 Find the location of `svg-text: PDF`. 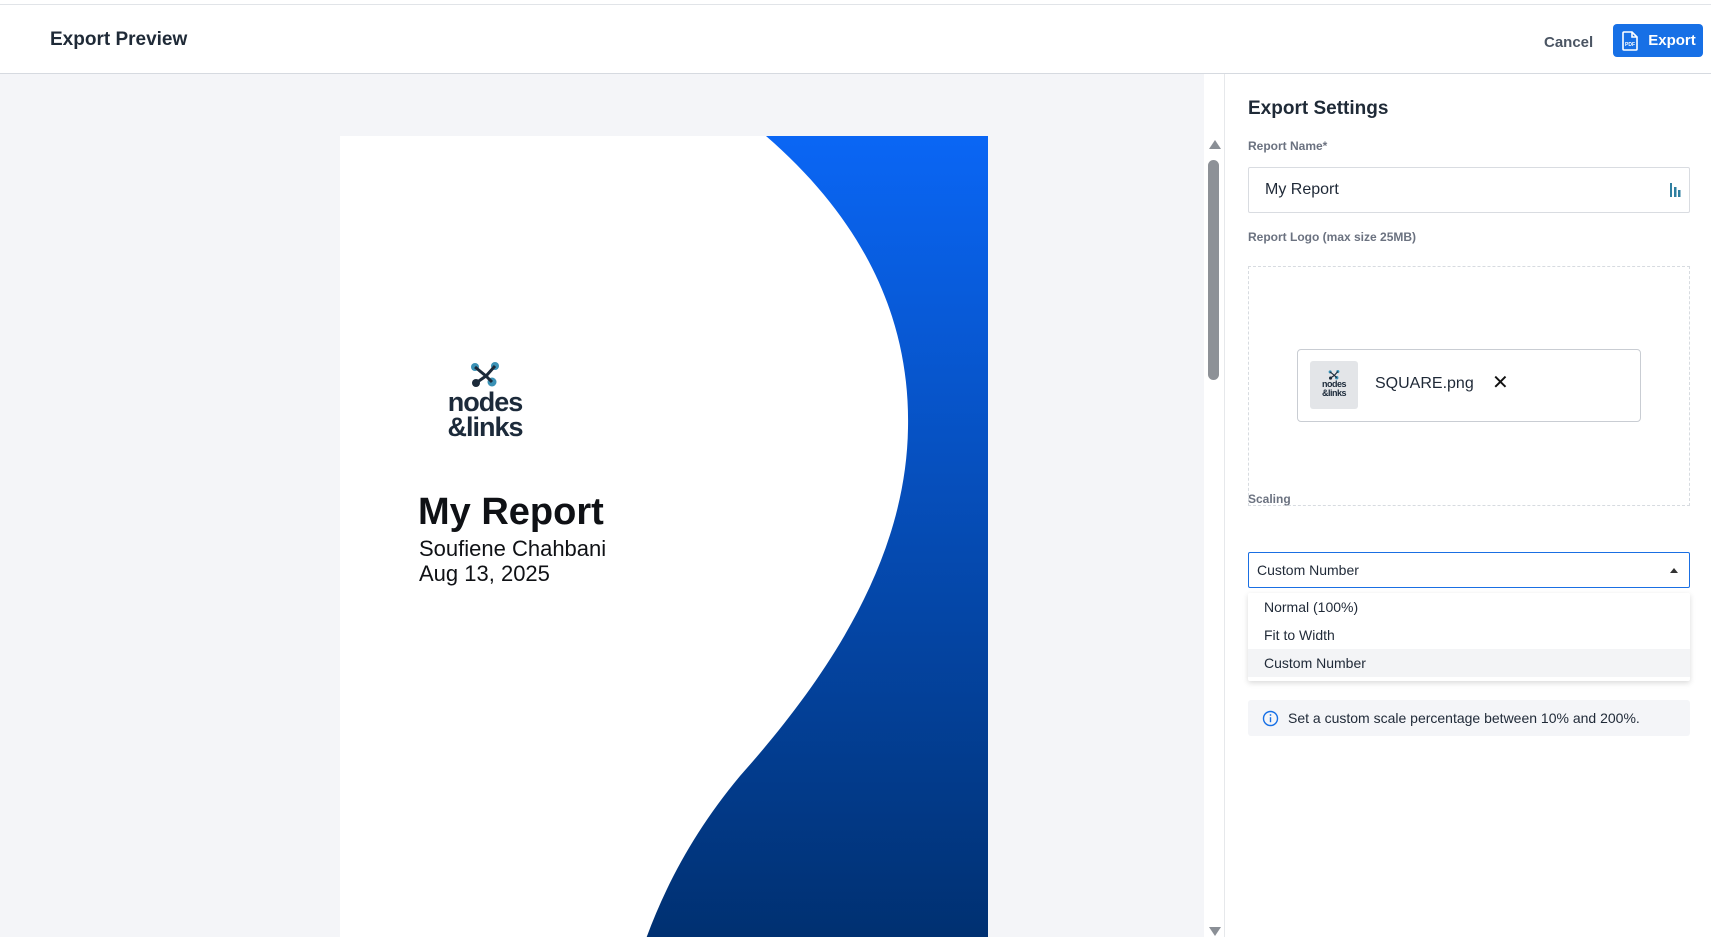

svg-text: PDF is located at coordinates (1630, 45).